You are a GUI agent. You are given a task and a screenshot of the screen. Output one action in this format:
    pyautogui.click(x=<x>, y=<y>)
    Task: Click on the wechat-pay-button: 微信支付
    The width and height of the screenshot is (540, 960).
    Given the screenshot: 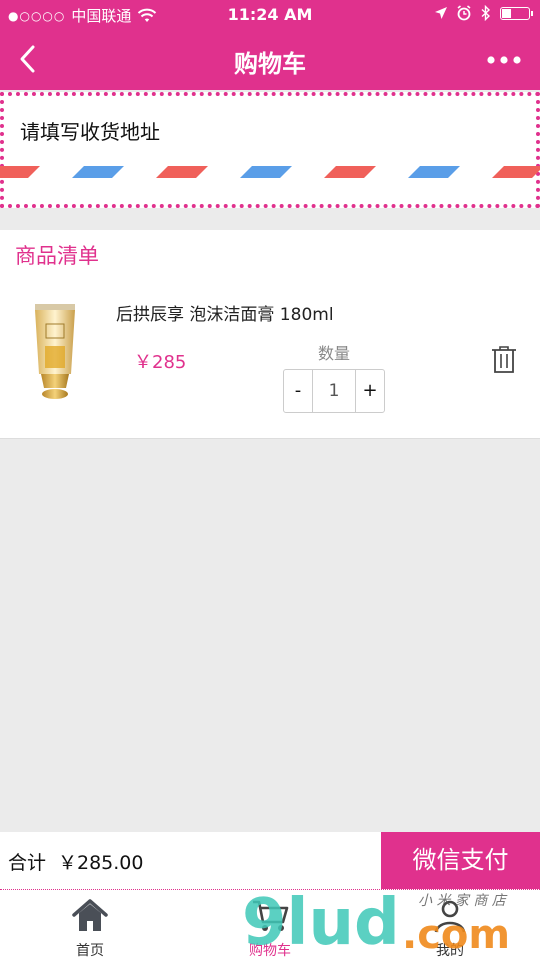 What is the action you would take?
    pyautogui.click(x=460, y=860)
    